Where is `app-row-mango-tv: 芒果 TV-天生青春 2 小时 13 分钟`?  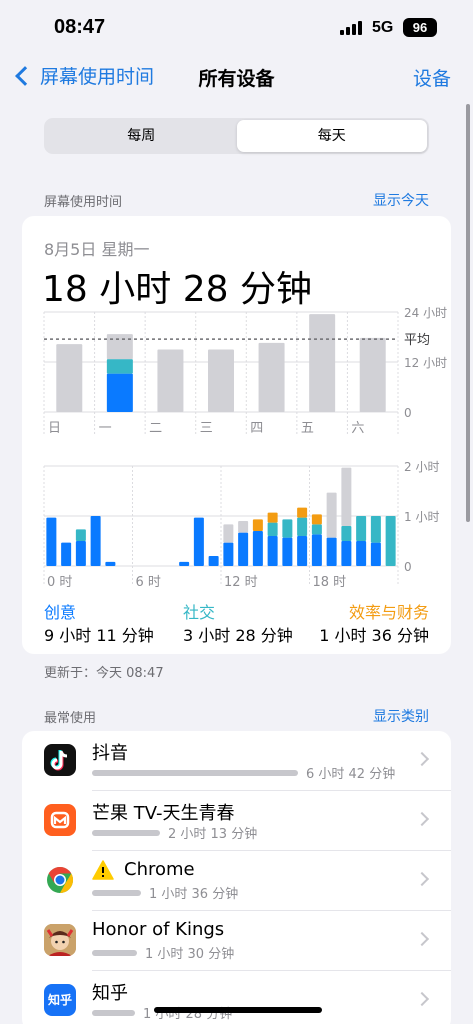
app-row-mango-tv: 芒果 TV-天生青春 2 小时 13 分钟 is located at coordinates (236, 821).